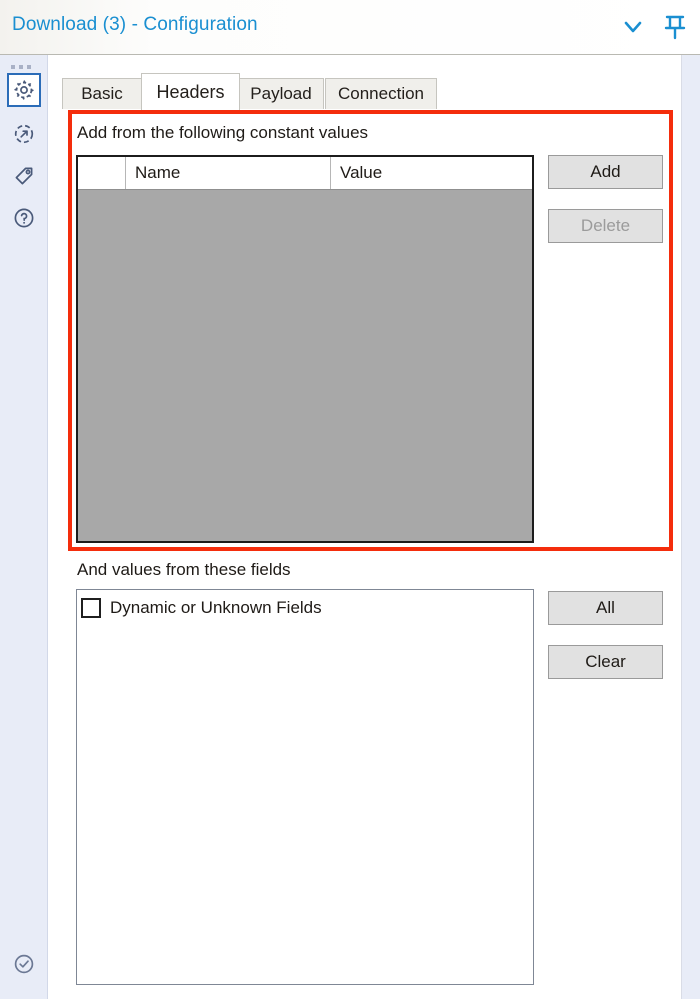  What do you see at coordinates (381, 93) in the screenshot?
I see `tab-connection: Connection` at bounding box center [381, 93].